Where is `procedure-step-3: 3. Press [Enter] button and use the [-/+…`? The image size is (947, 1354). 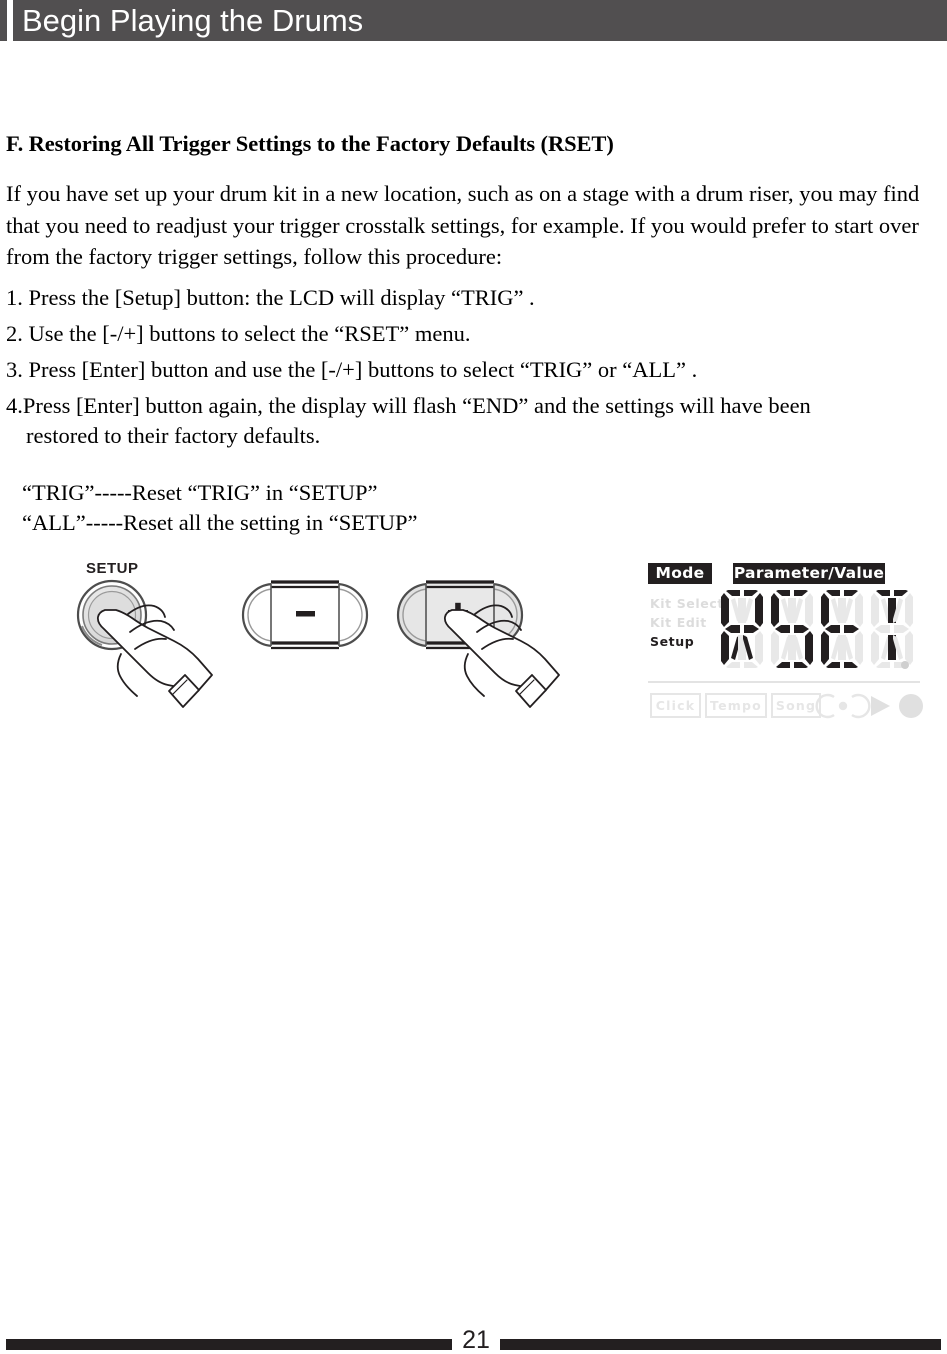
procedure-step-3: 3. Press [Enter] button and use the [-/+… is located at coordinates (352, 369).